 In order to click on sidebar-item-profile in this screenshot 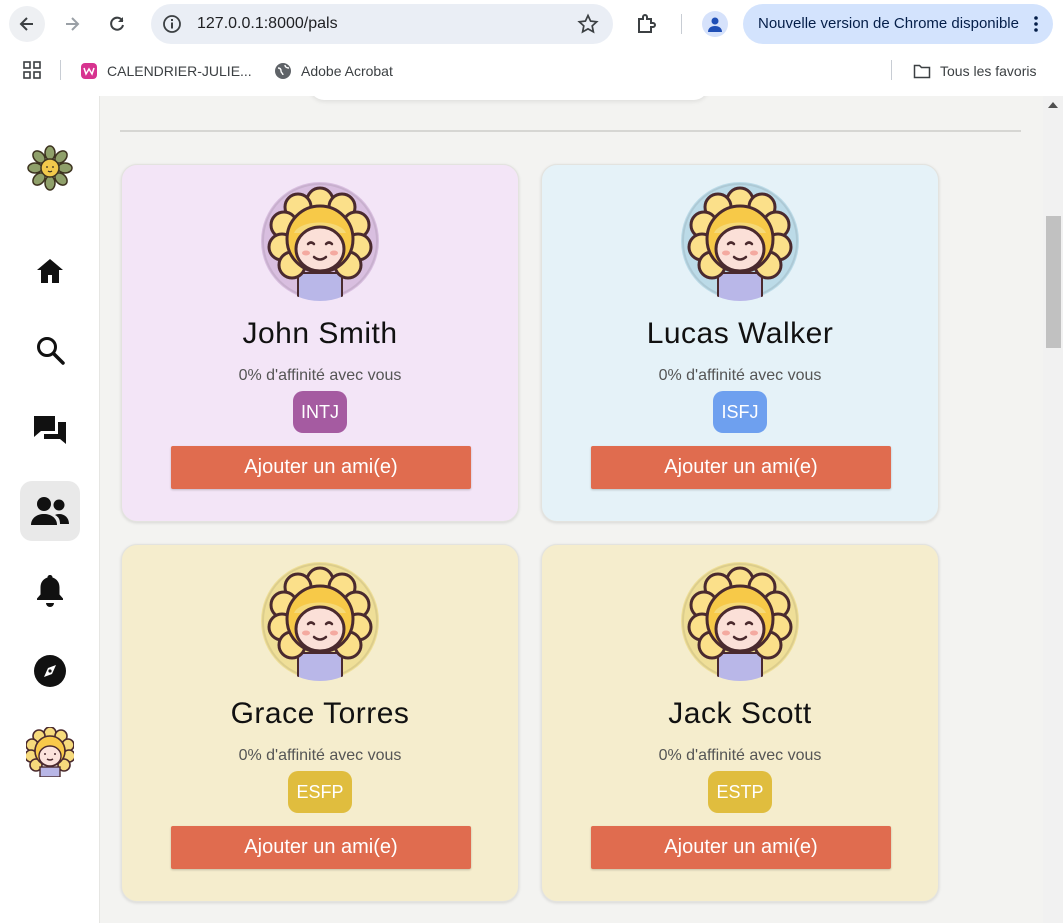, I will do `click(50, 752)`.